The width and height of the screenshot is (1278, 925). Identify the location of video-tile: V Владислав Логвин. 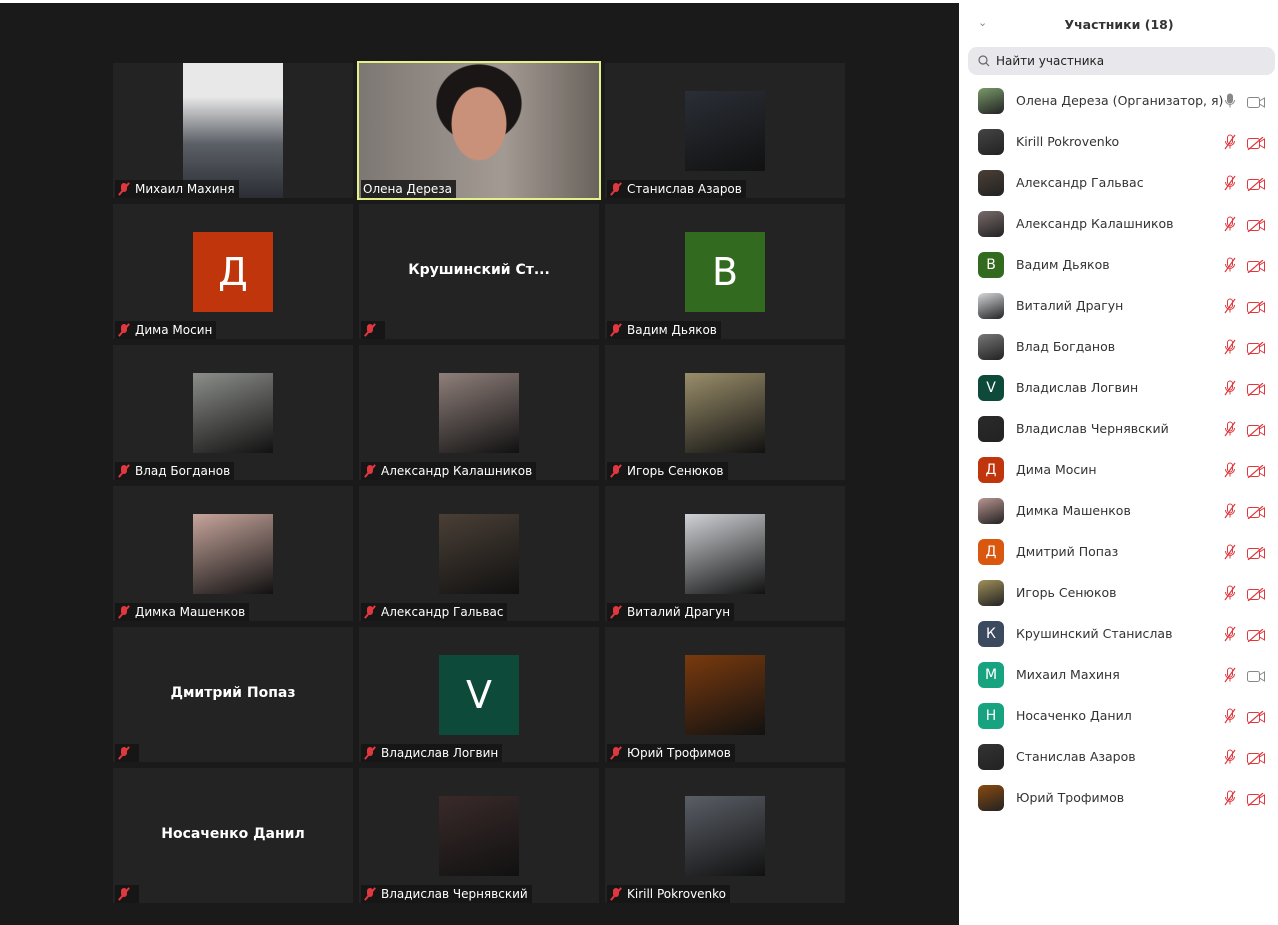
(479, 694).